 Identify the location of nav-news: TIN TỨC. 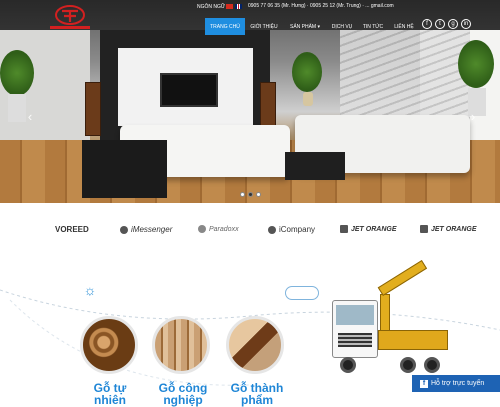
(373, 26).